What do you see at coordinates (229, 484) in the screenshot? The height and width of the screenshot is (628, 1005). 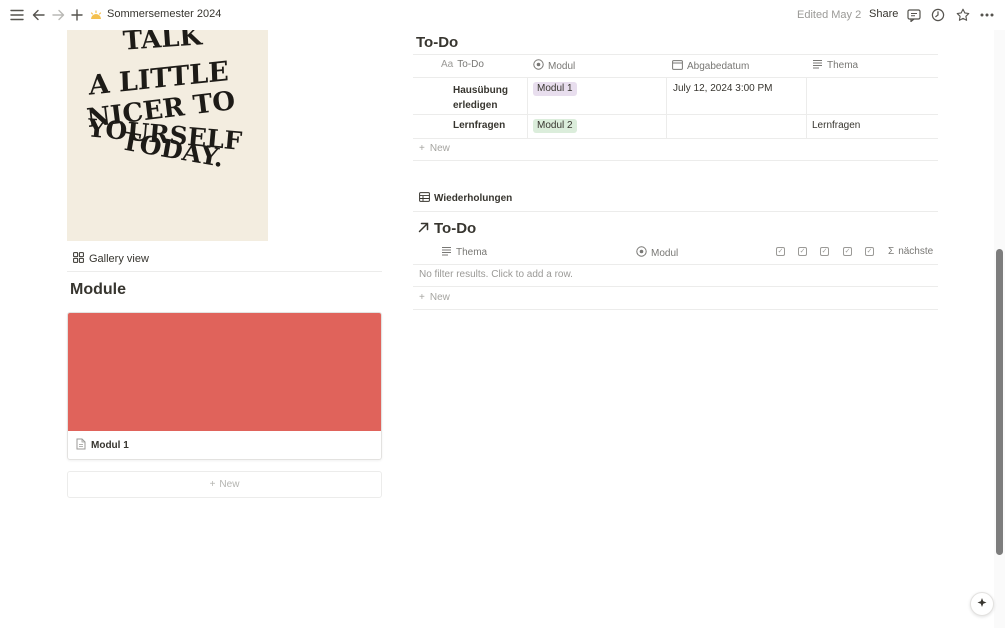 I see `new-card-label: New` at bounding box center [229, 484].